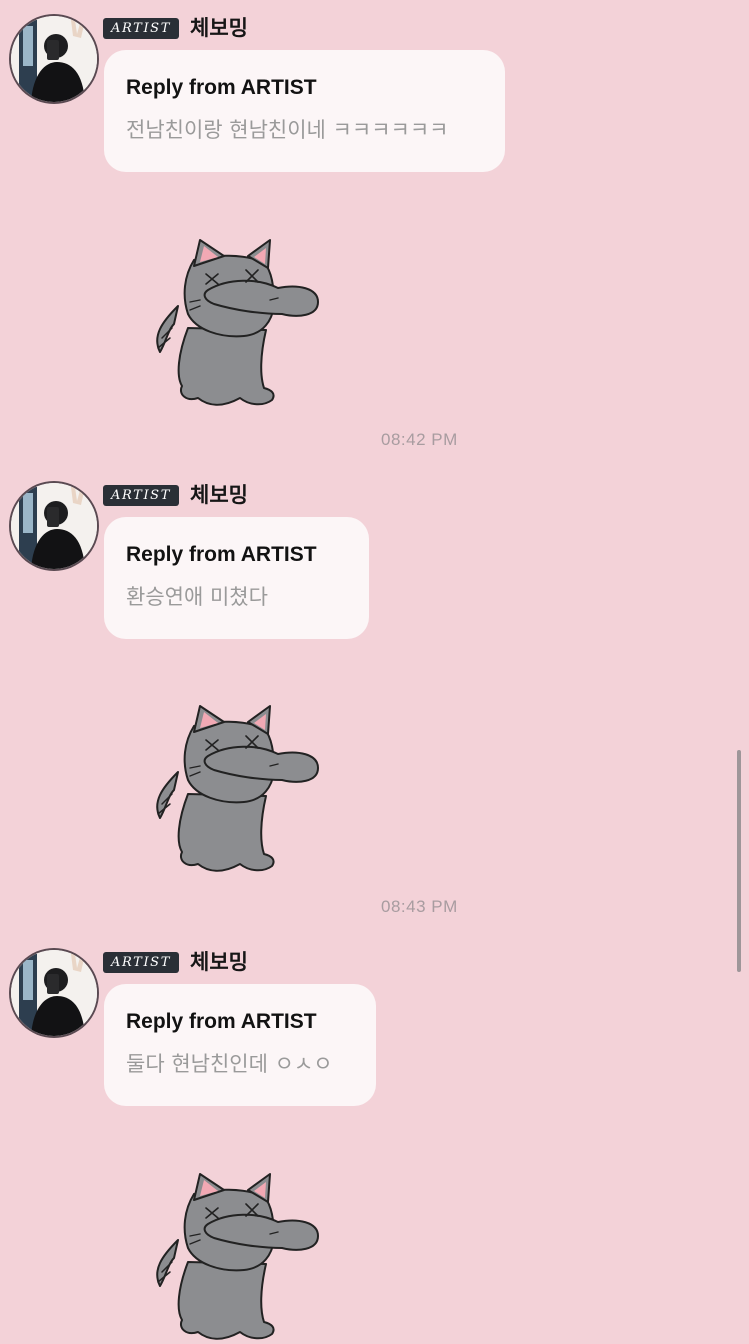  Describe the element at coordinates (197, 597) in the screenshot. I see `reply-text: 환승연애 미쳤다` at that location.